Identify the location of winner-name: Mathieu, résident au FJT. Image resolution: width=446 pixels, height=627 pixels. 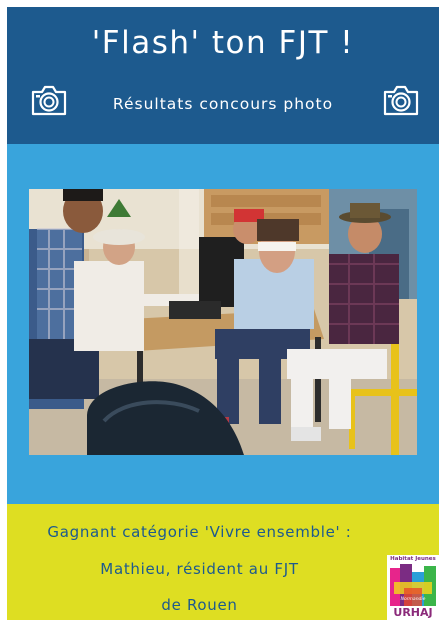
(199, 569).